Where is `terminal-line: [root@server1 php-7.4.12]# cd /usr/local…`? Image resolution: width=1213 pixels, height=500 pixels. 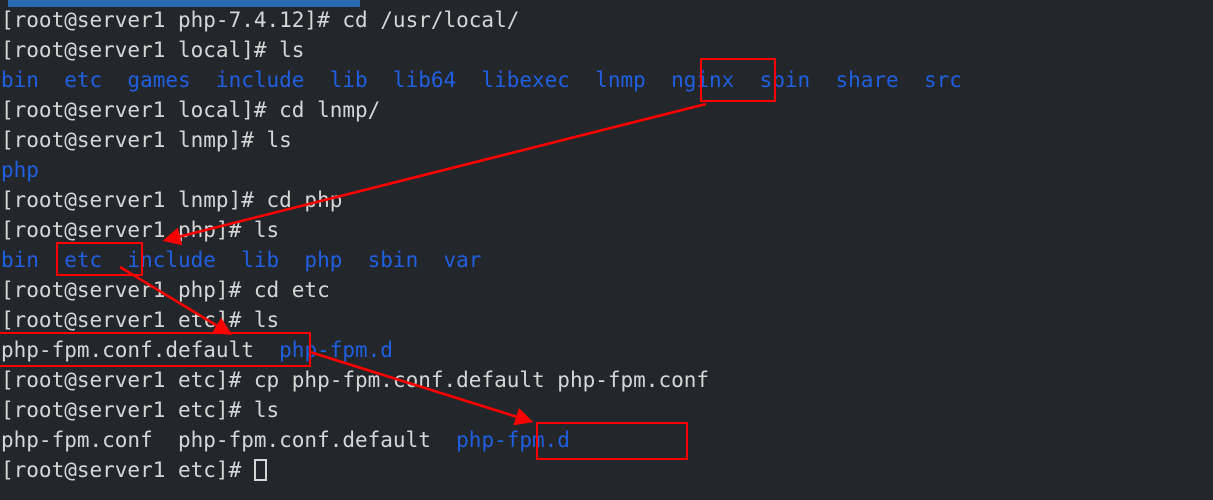 terminal-line: [root@server1 php-7.4.12]# cd /usr/local… is located at coordinates (606, 20).